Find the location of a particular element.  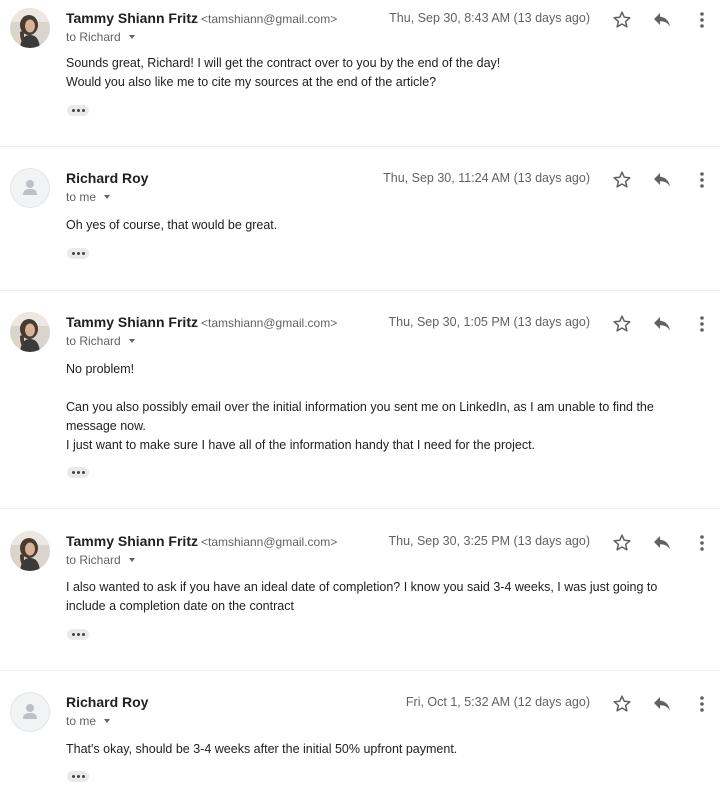

message-date: Thu, Sep 30, 3:25 PM (13 days ago) is located at coordinates (489, 541).